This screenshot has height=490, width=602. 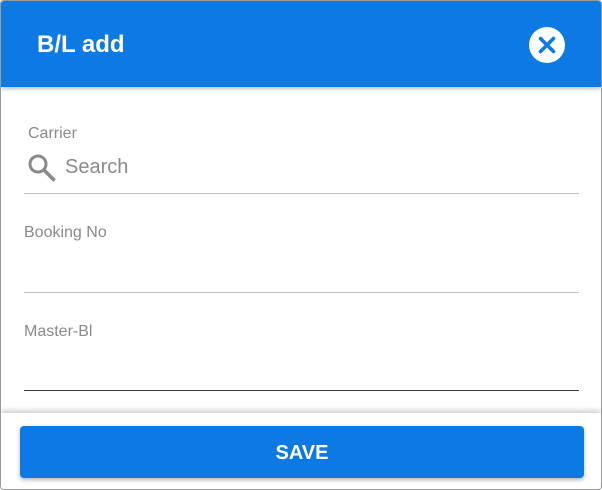 What do you see at coordinates (42, 168) in the screenshot?
I see `search-icon` at bounding box center [42, 168].